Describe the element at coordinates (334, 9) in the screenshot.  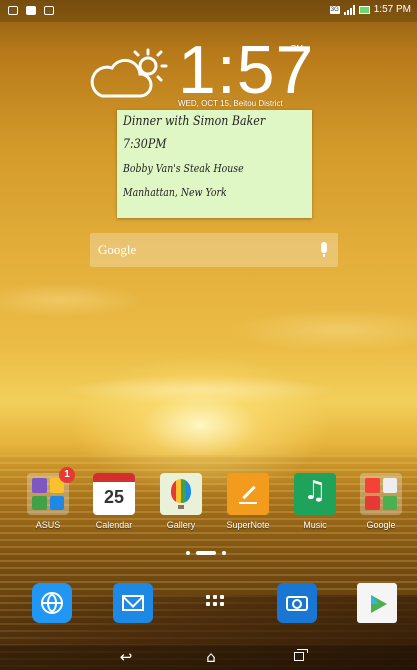
I see `network-type-icon: 3G` at that location.